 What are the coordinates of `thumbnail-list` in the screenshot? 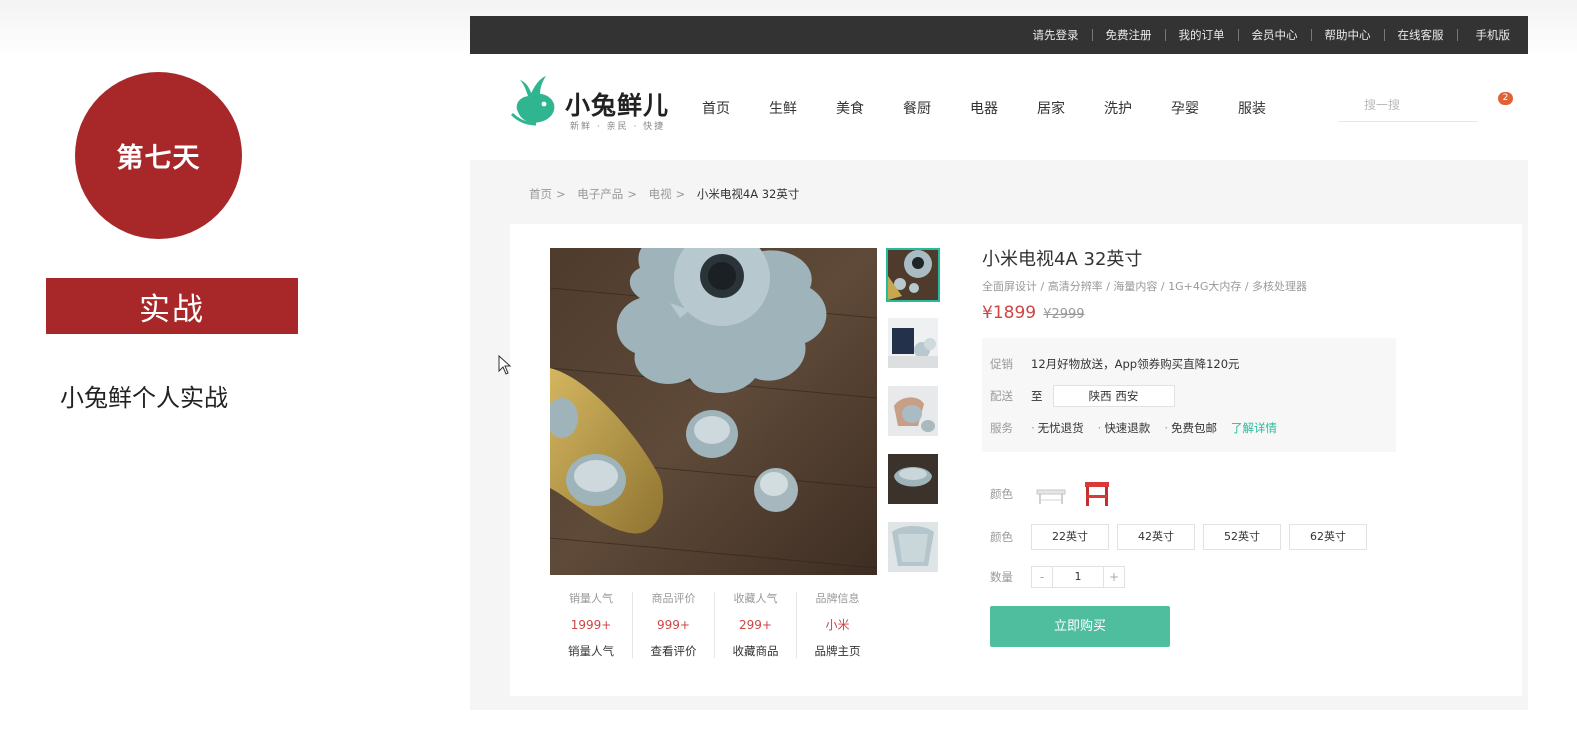 It's located at (913, 418).